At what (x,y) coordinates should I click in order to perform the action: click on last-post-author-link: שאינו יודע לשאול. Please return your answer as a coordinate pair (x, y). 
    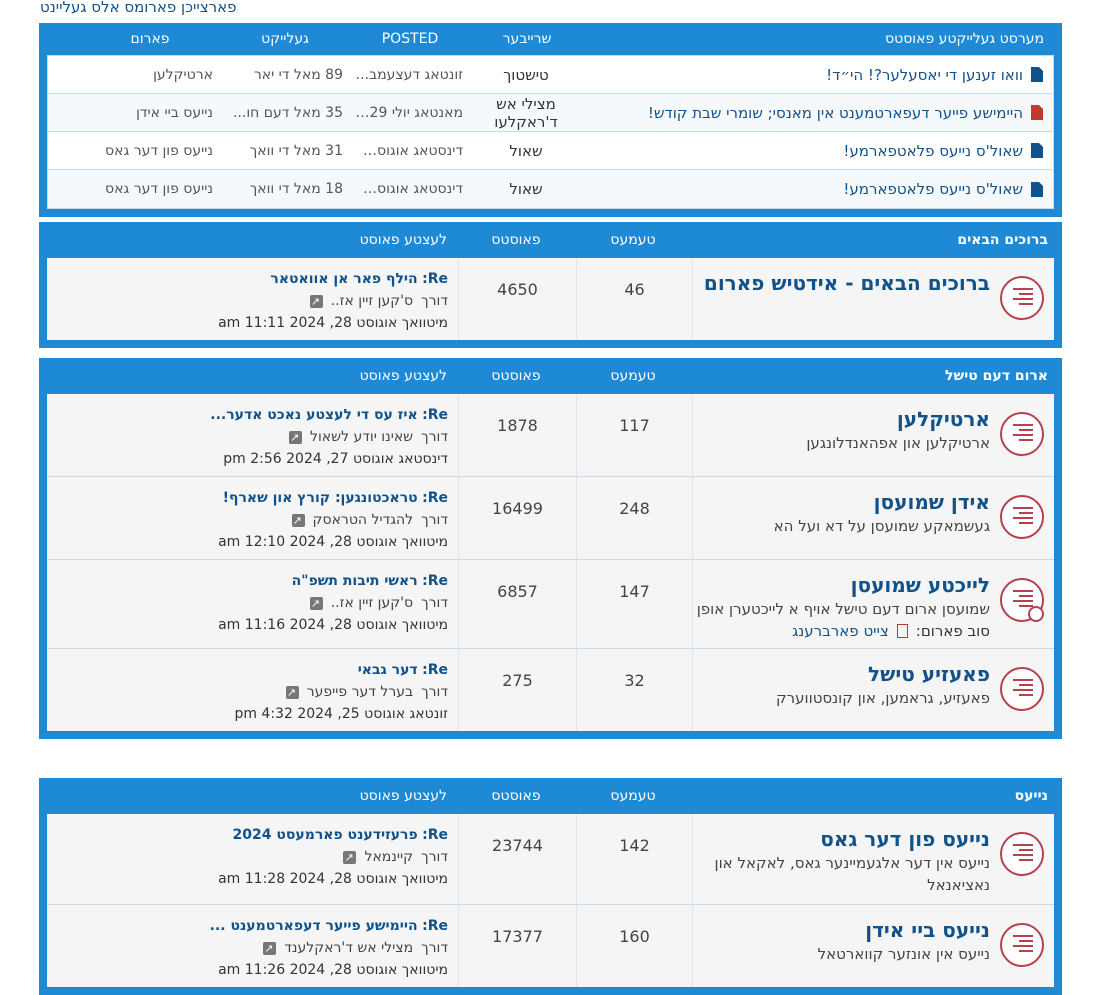
    Looking at the image, I should click on (361, 437).